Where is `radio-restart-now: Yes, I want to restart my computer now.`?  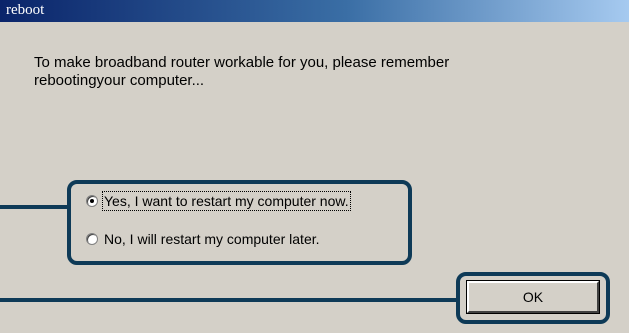 radio-restart-now: Yes, I want to restart my computer now. is located at coordinates (218, 201).